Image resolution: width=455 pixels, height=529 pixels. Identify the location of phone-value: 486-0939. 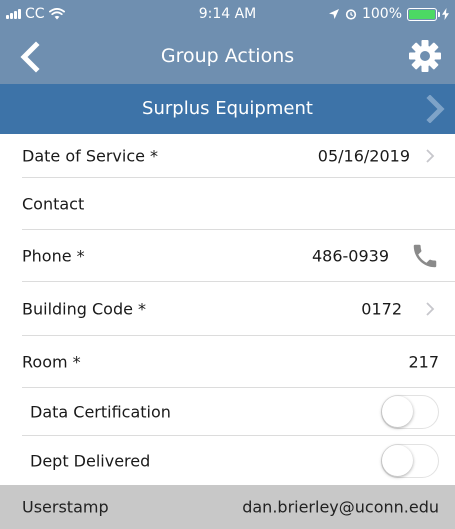
(350, 256).